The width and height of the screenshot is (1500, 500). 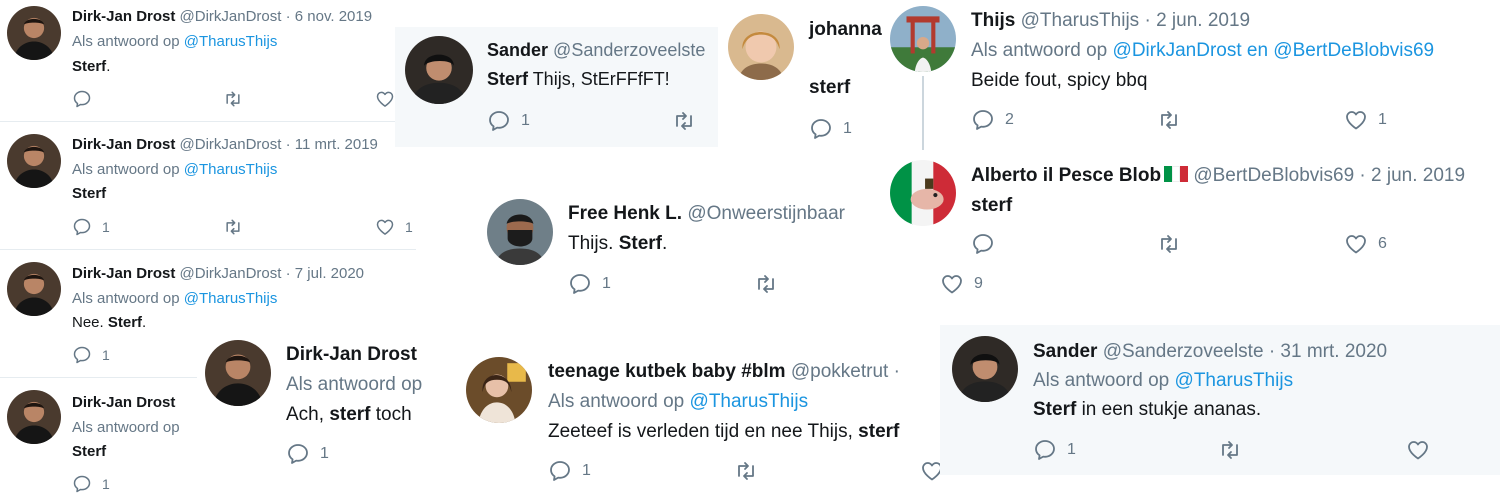 I want to click on tweet-text-pre: Zeeteef is verleden tijd en nee Thijs,, so click(x=703, y=431).